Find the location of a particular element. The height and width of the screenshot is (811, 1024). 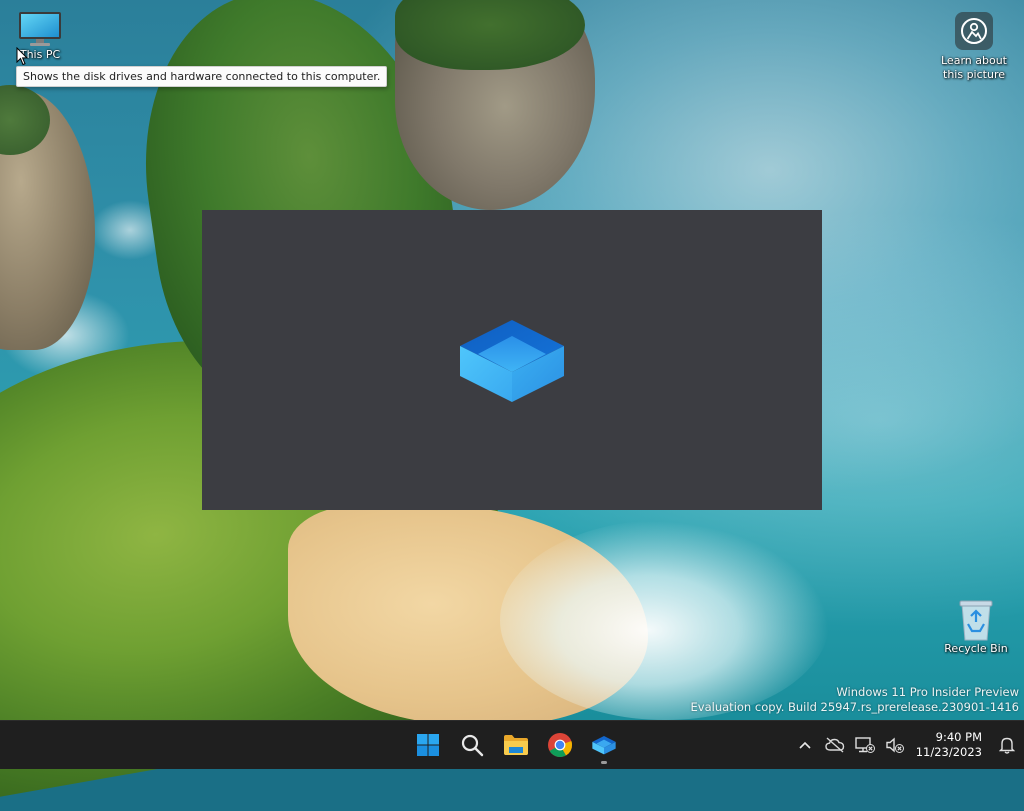

start-button is located at coordinates (428, 745).